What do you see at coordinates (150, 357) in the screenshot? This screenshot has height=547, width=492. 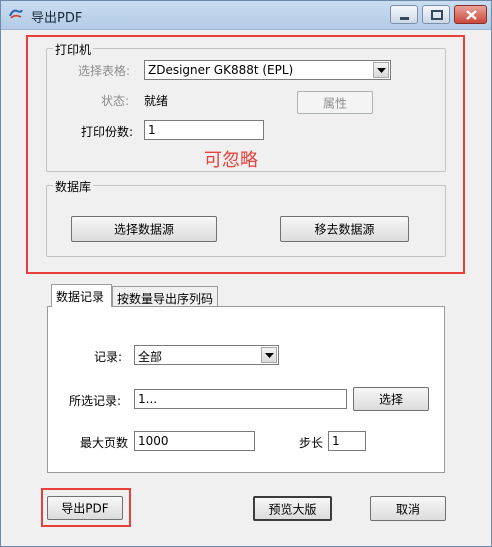 I see `record-select-value: 全部` at bounding box center [150, 357].